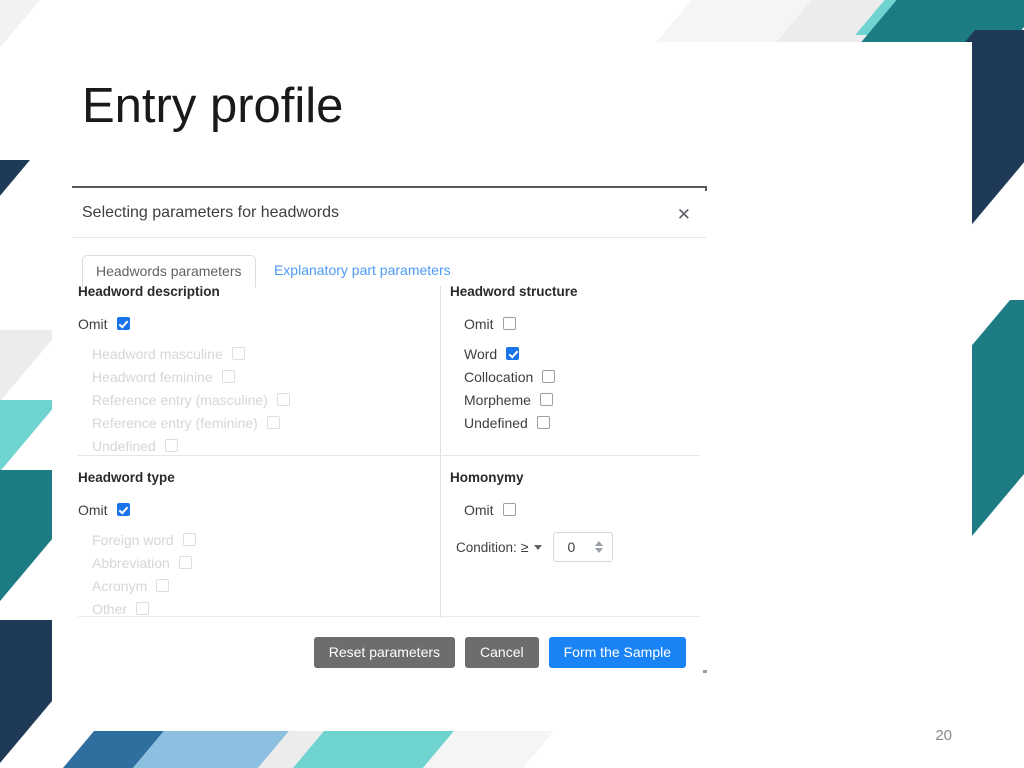 The height and width of the screenshot is (768, 1024). I want to click on reset-parameters-button: Reset parameters, so click(384, 653).